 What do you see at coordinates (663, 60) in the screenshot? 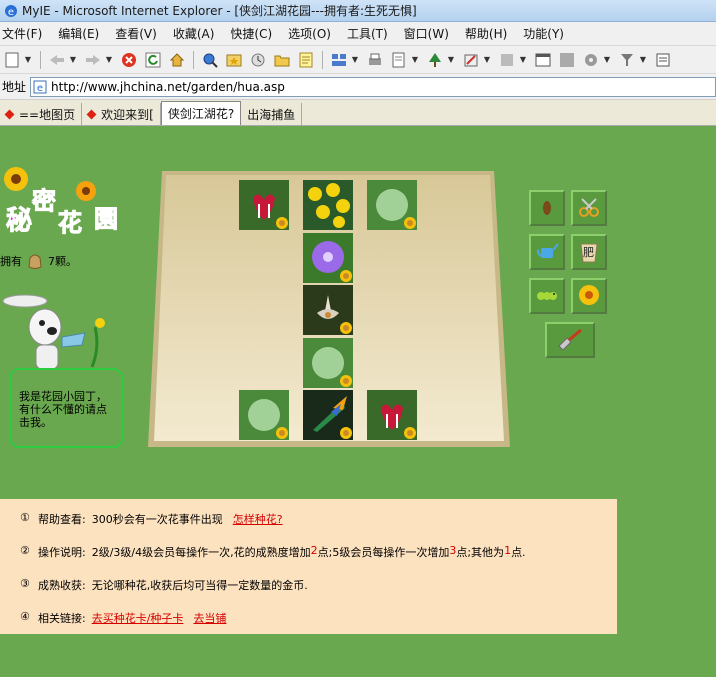
I see `options-icon` at bounding box center [663, 60].